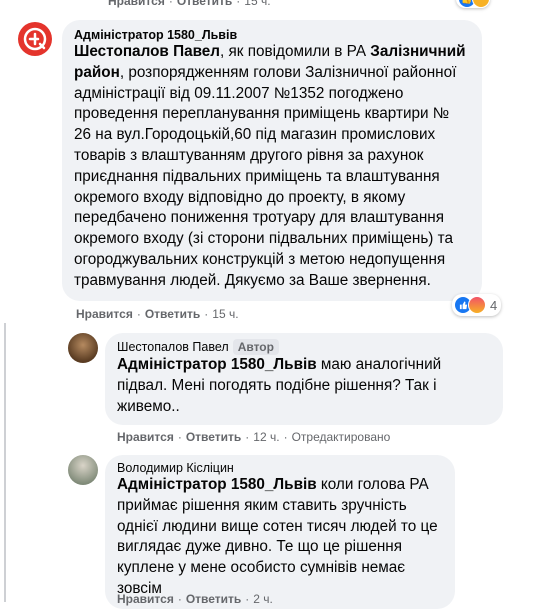  What do you see at coordinates (494, 305) in the screenshot?
I see `reaction-count: 4` at bounding box center [494, 305].